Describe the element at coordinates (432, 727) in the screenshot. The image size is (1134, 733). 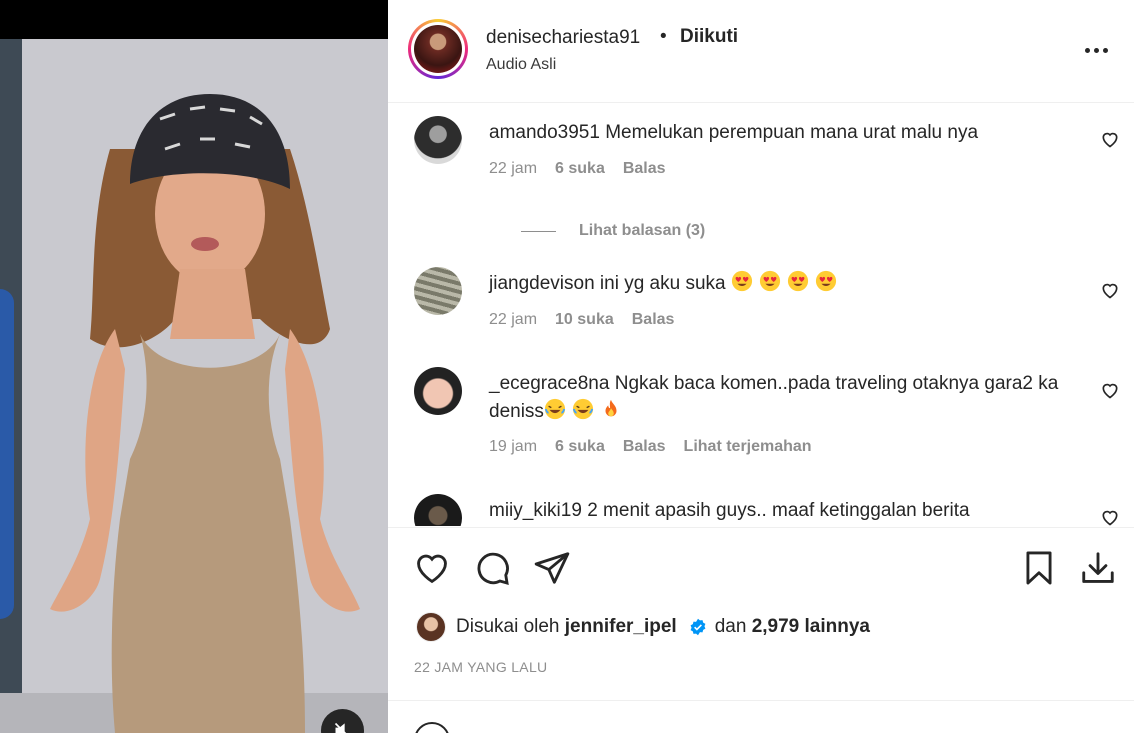
I see `emoji-icon` at that location.